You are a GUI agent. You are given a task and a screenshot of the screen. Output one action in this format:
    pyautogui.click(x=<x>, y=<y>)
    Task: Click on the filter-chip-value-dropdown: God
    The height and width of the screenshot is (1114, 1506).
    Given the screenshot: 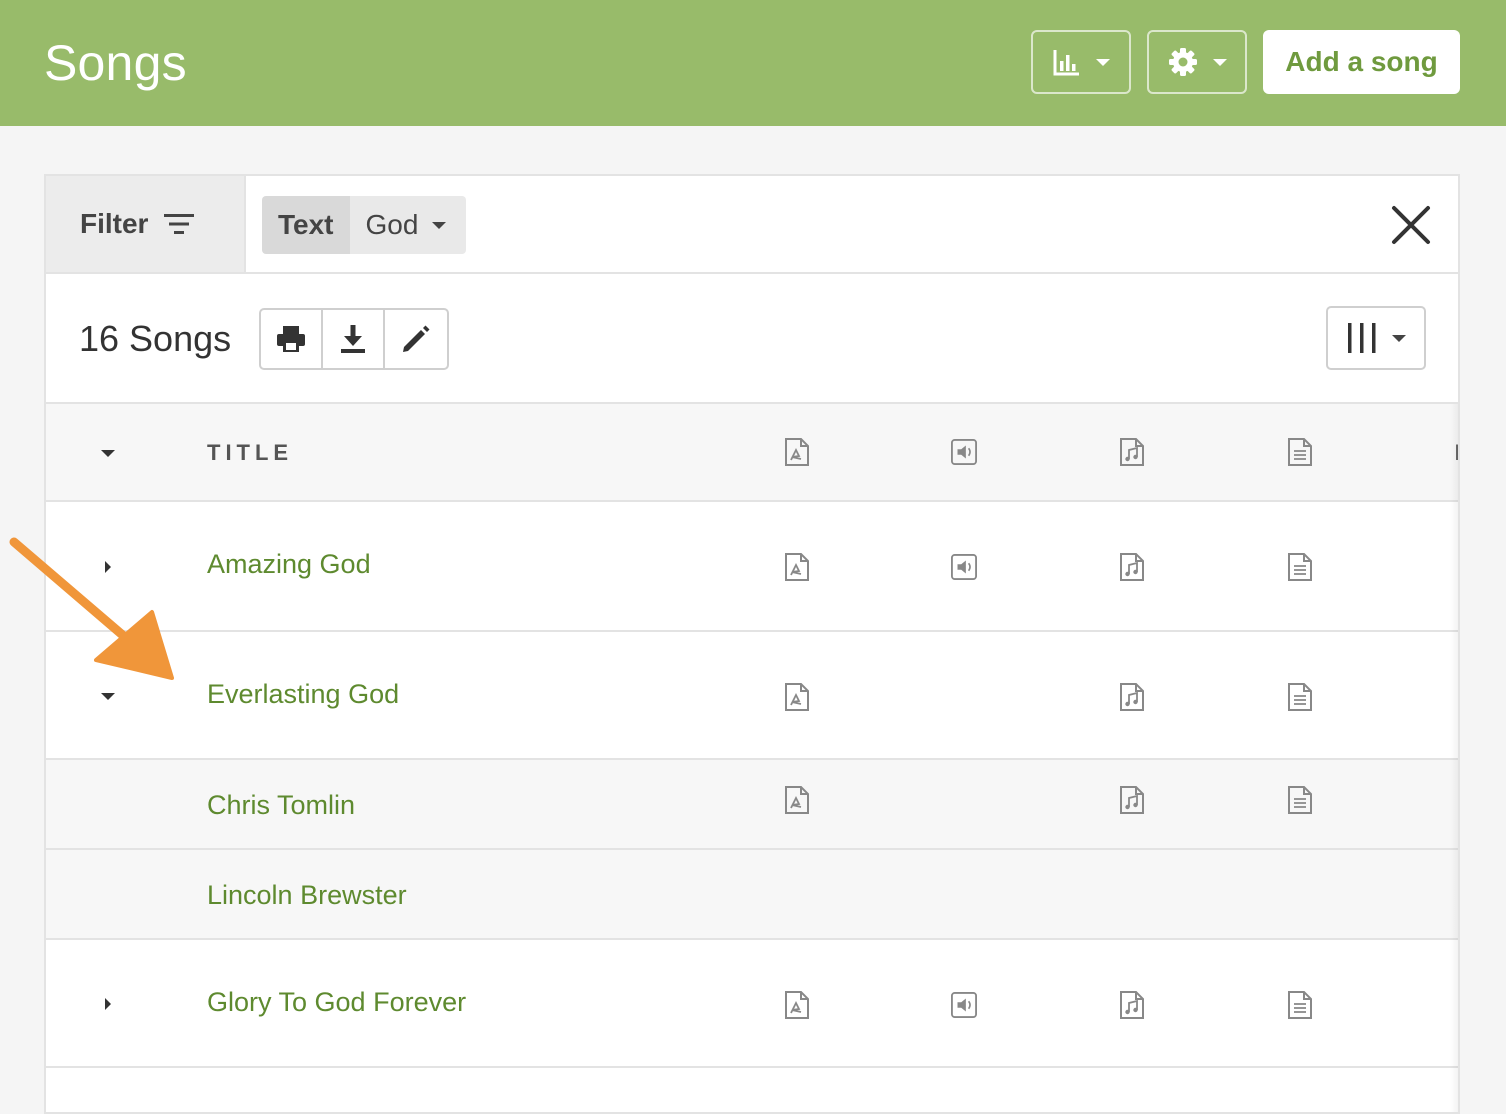 What is the action you would take?
    pyautogui.click(x=408, y=225)
    